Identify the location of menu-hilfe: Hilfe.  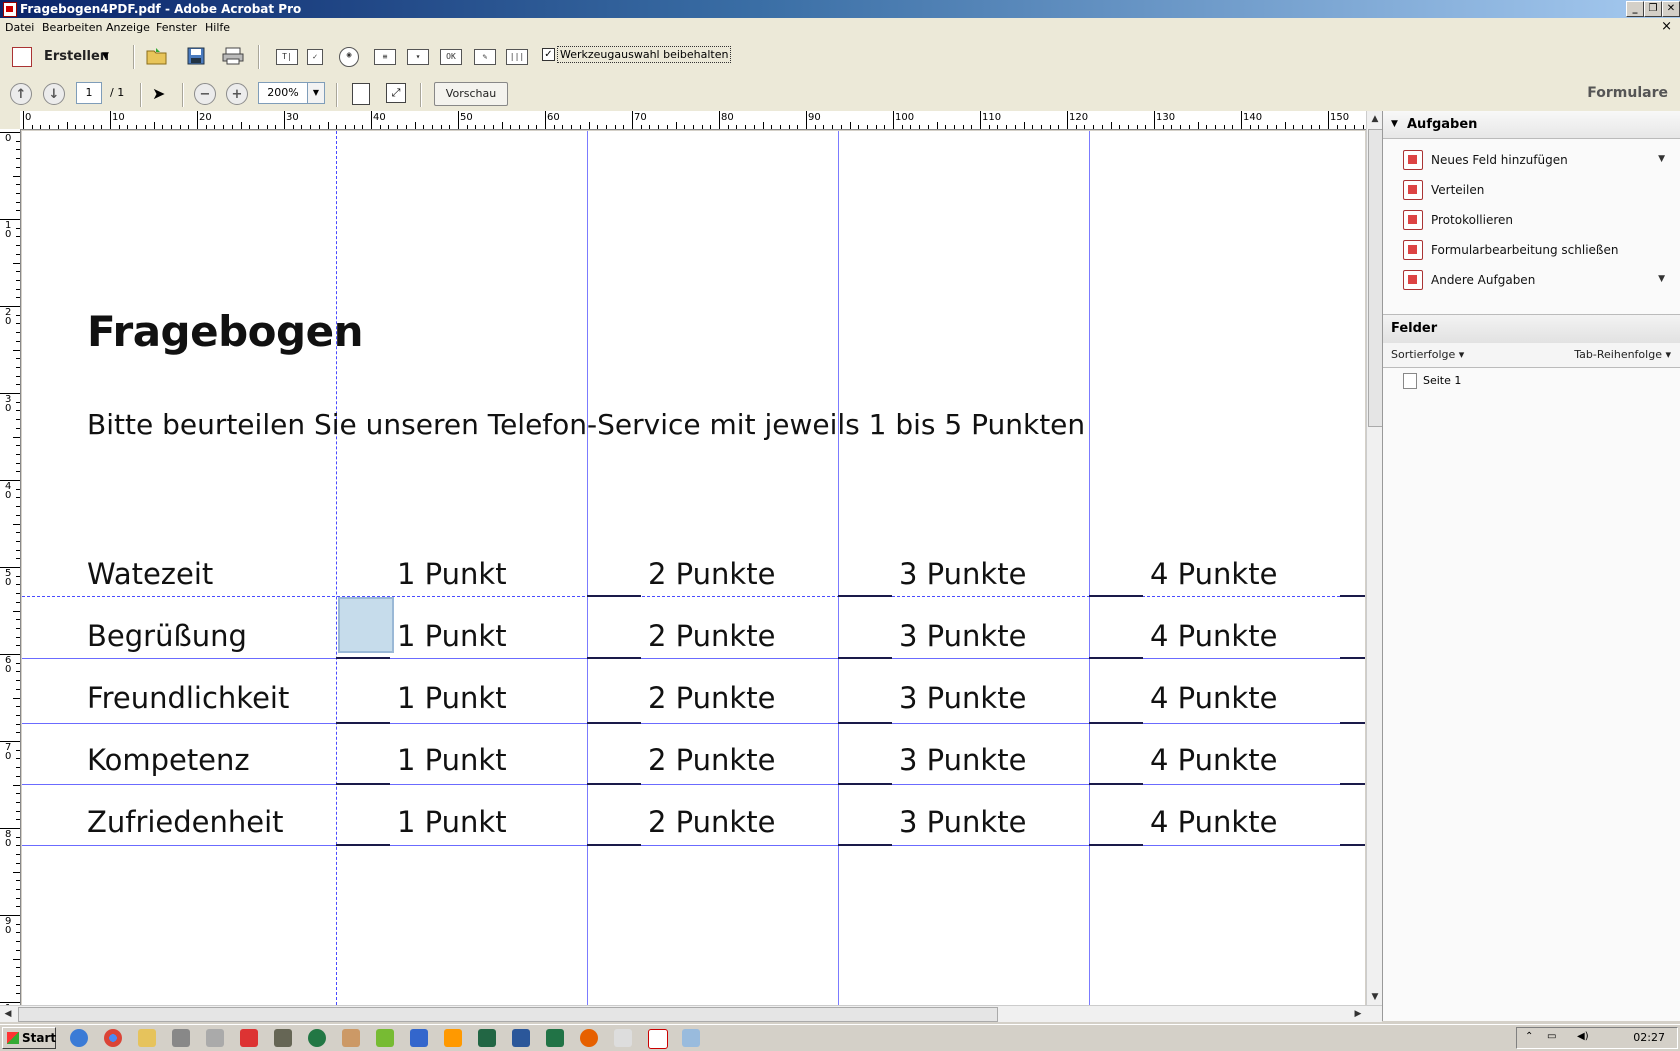
(217, 27).